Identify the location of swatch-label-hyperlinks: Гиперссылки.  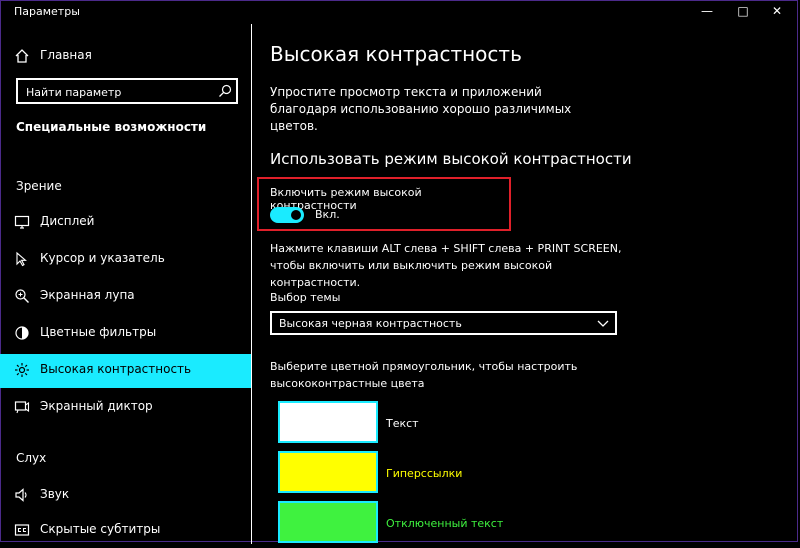
(424, 473).